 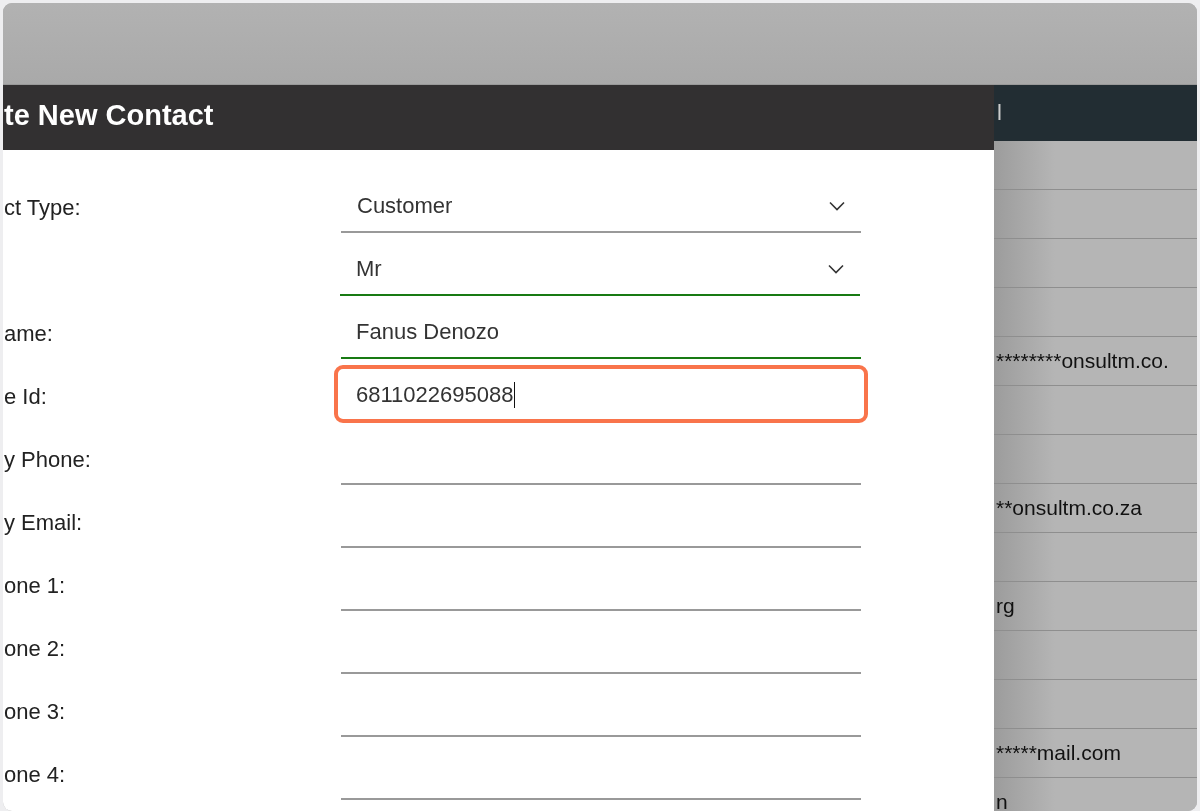 I want to click on field-label: e Id:, so click(x=26, y=396).